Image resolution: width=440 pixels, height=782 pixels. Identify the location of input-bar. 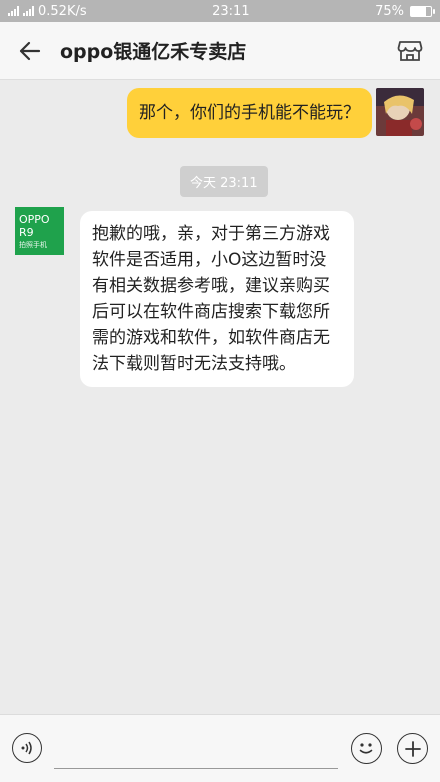
(220, 748).